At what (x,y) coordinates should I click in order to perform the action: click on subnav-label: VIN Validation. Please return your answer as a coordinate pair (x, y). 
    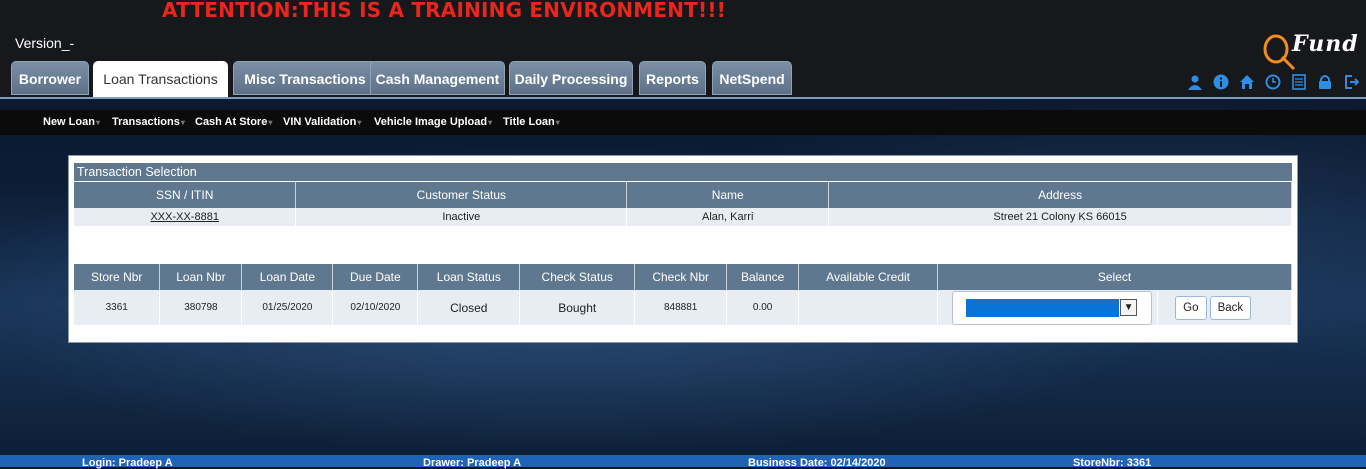
    Looking at the image, I should click on (320, 122).